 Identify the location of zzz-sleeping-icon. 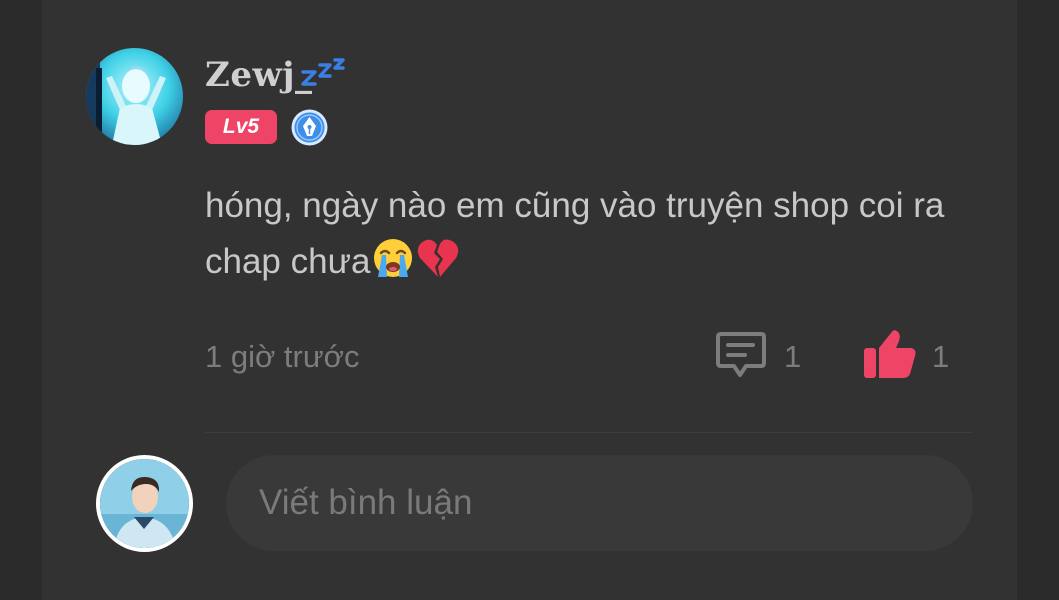
(324, 73).